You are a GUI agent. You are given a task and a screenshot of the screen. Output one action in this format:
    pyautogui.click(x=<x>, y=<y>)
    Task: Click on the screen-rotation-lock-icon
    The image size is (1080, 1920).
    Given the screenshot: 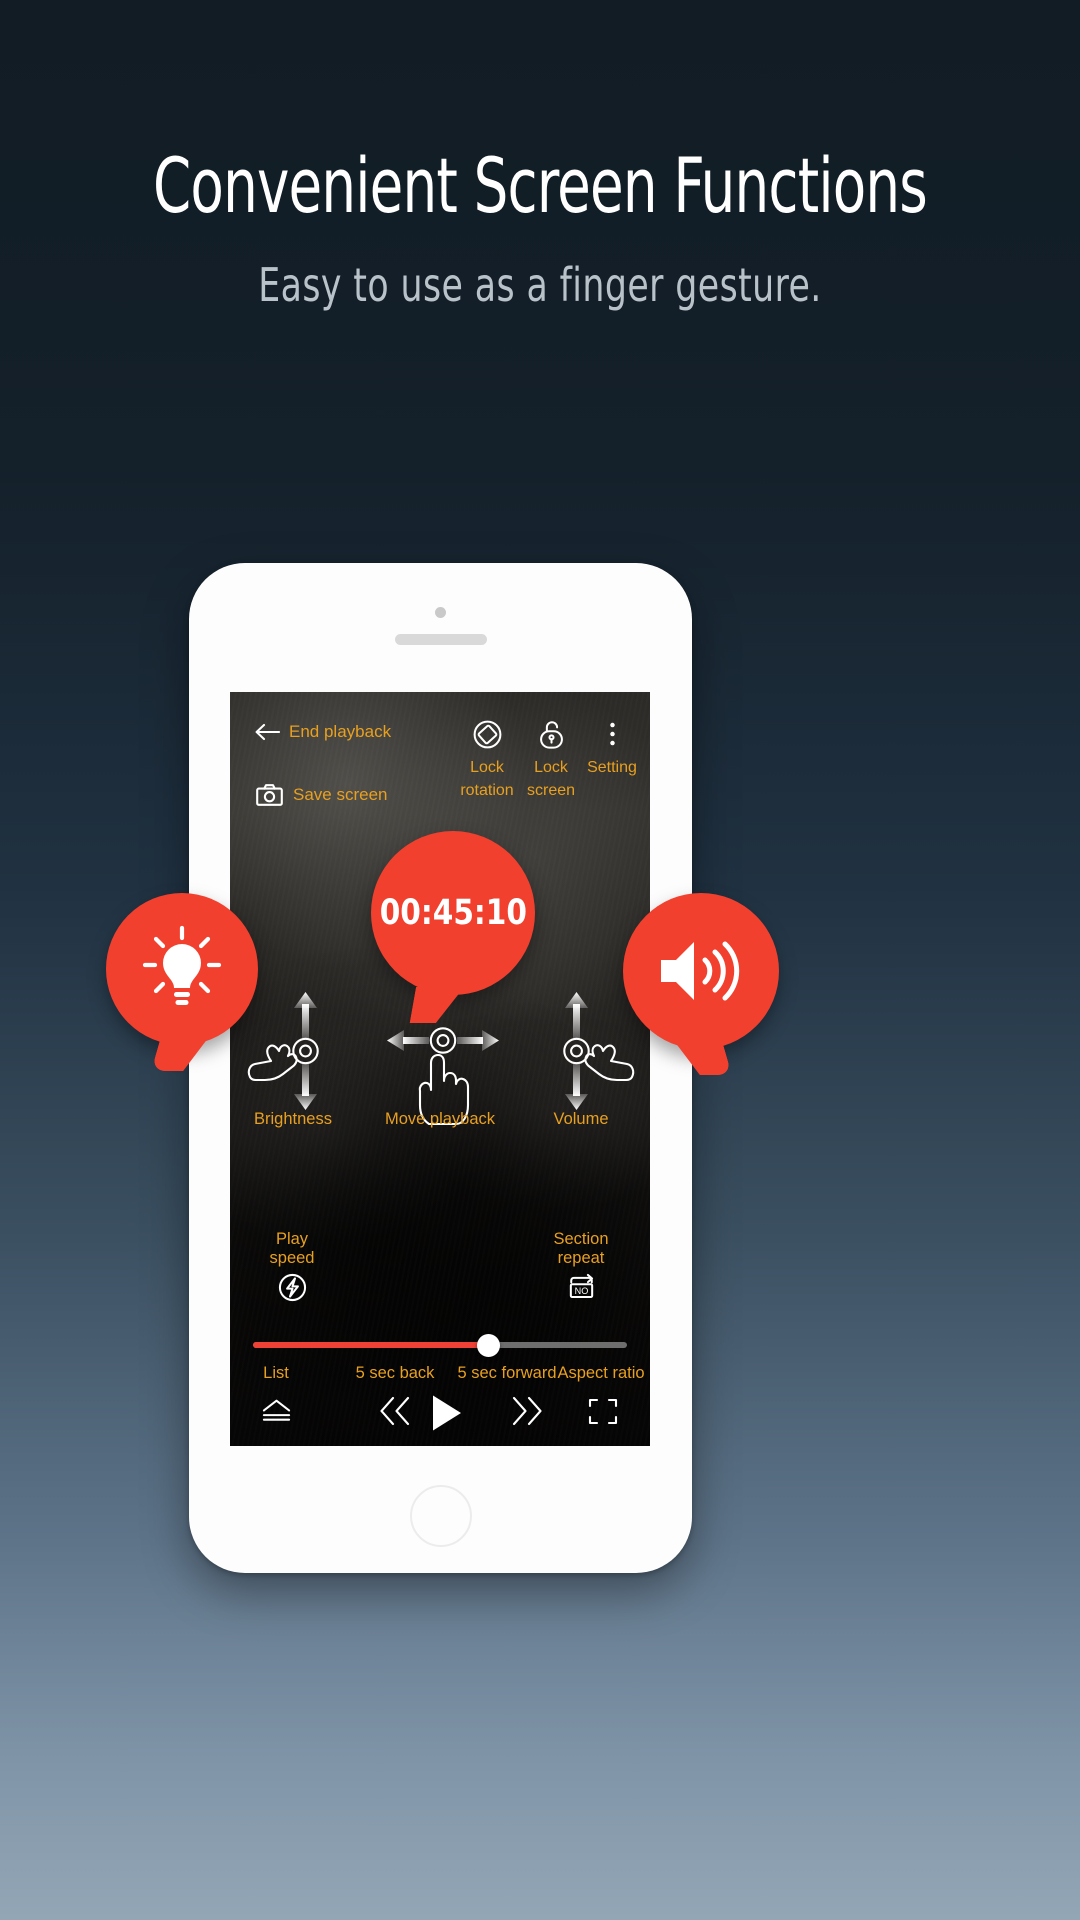 What is the action you would take?
    pyautogui.click(x=487, y=734)
    